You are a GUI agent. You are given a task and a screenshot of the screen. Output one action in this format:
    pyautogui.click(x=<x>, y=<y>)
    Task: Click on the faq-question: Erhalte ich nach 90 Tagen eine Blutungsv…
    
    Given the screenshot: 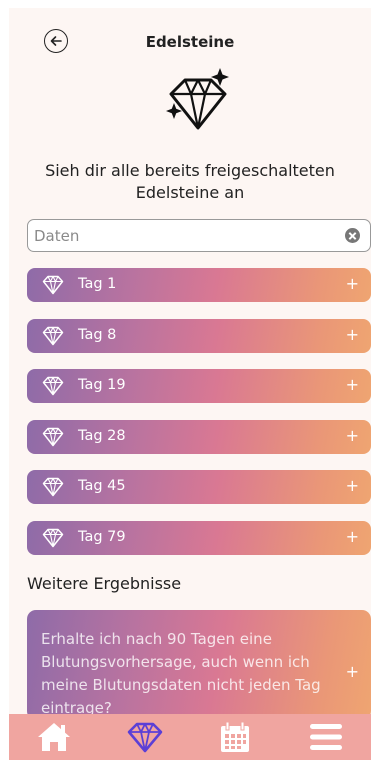 What is the action you would take?
    pyautogui.click(x=181, y=673)
    